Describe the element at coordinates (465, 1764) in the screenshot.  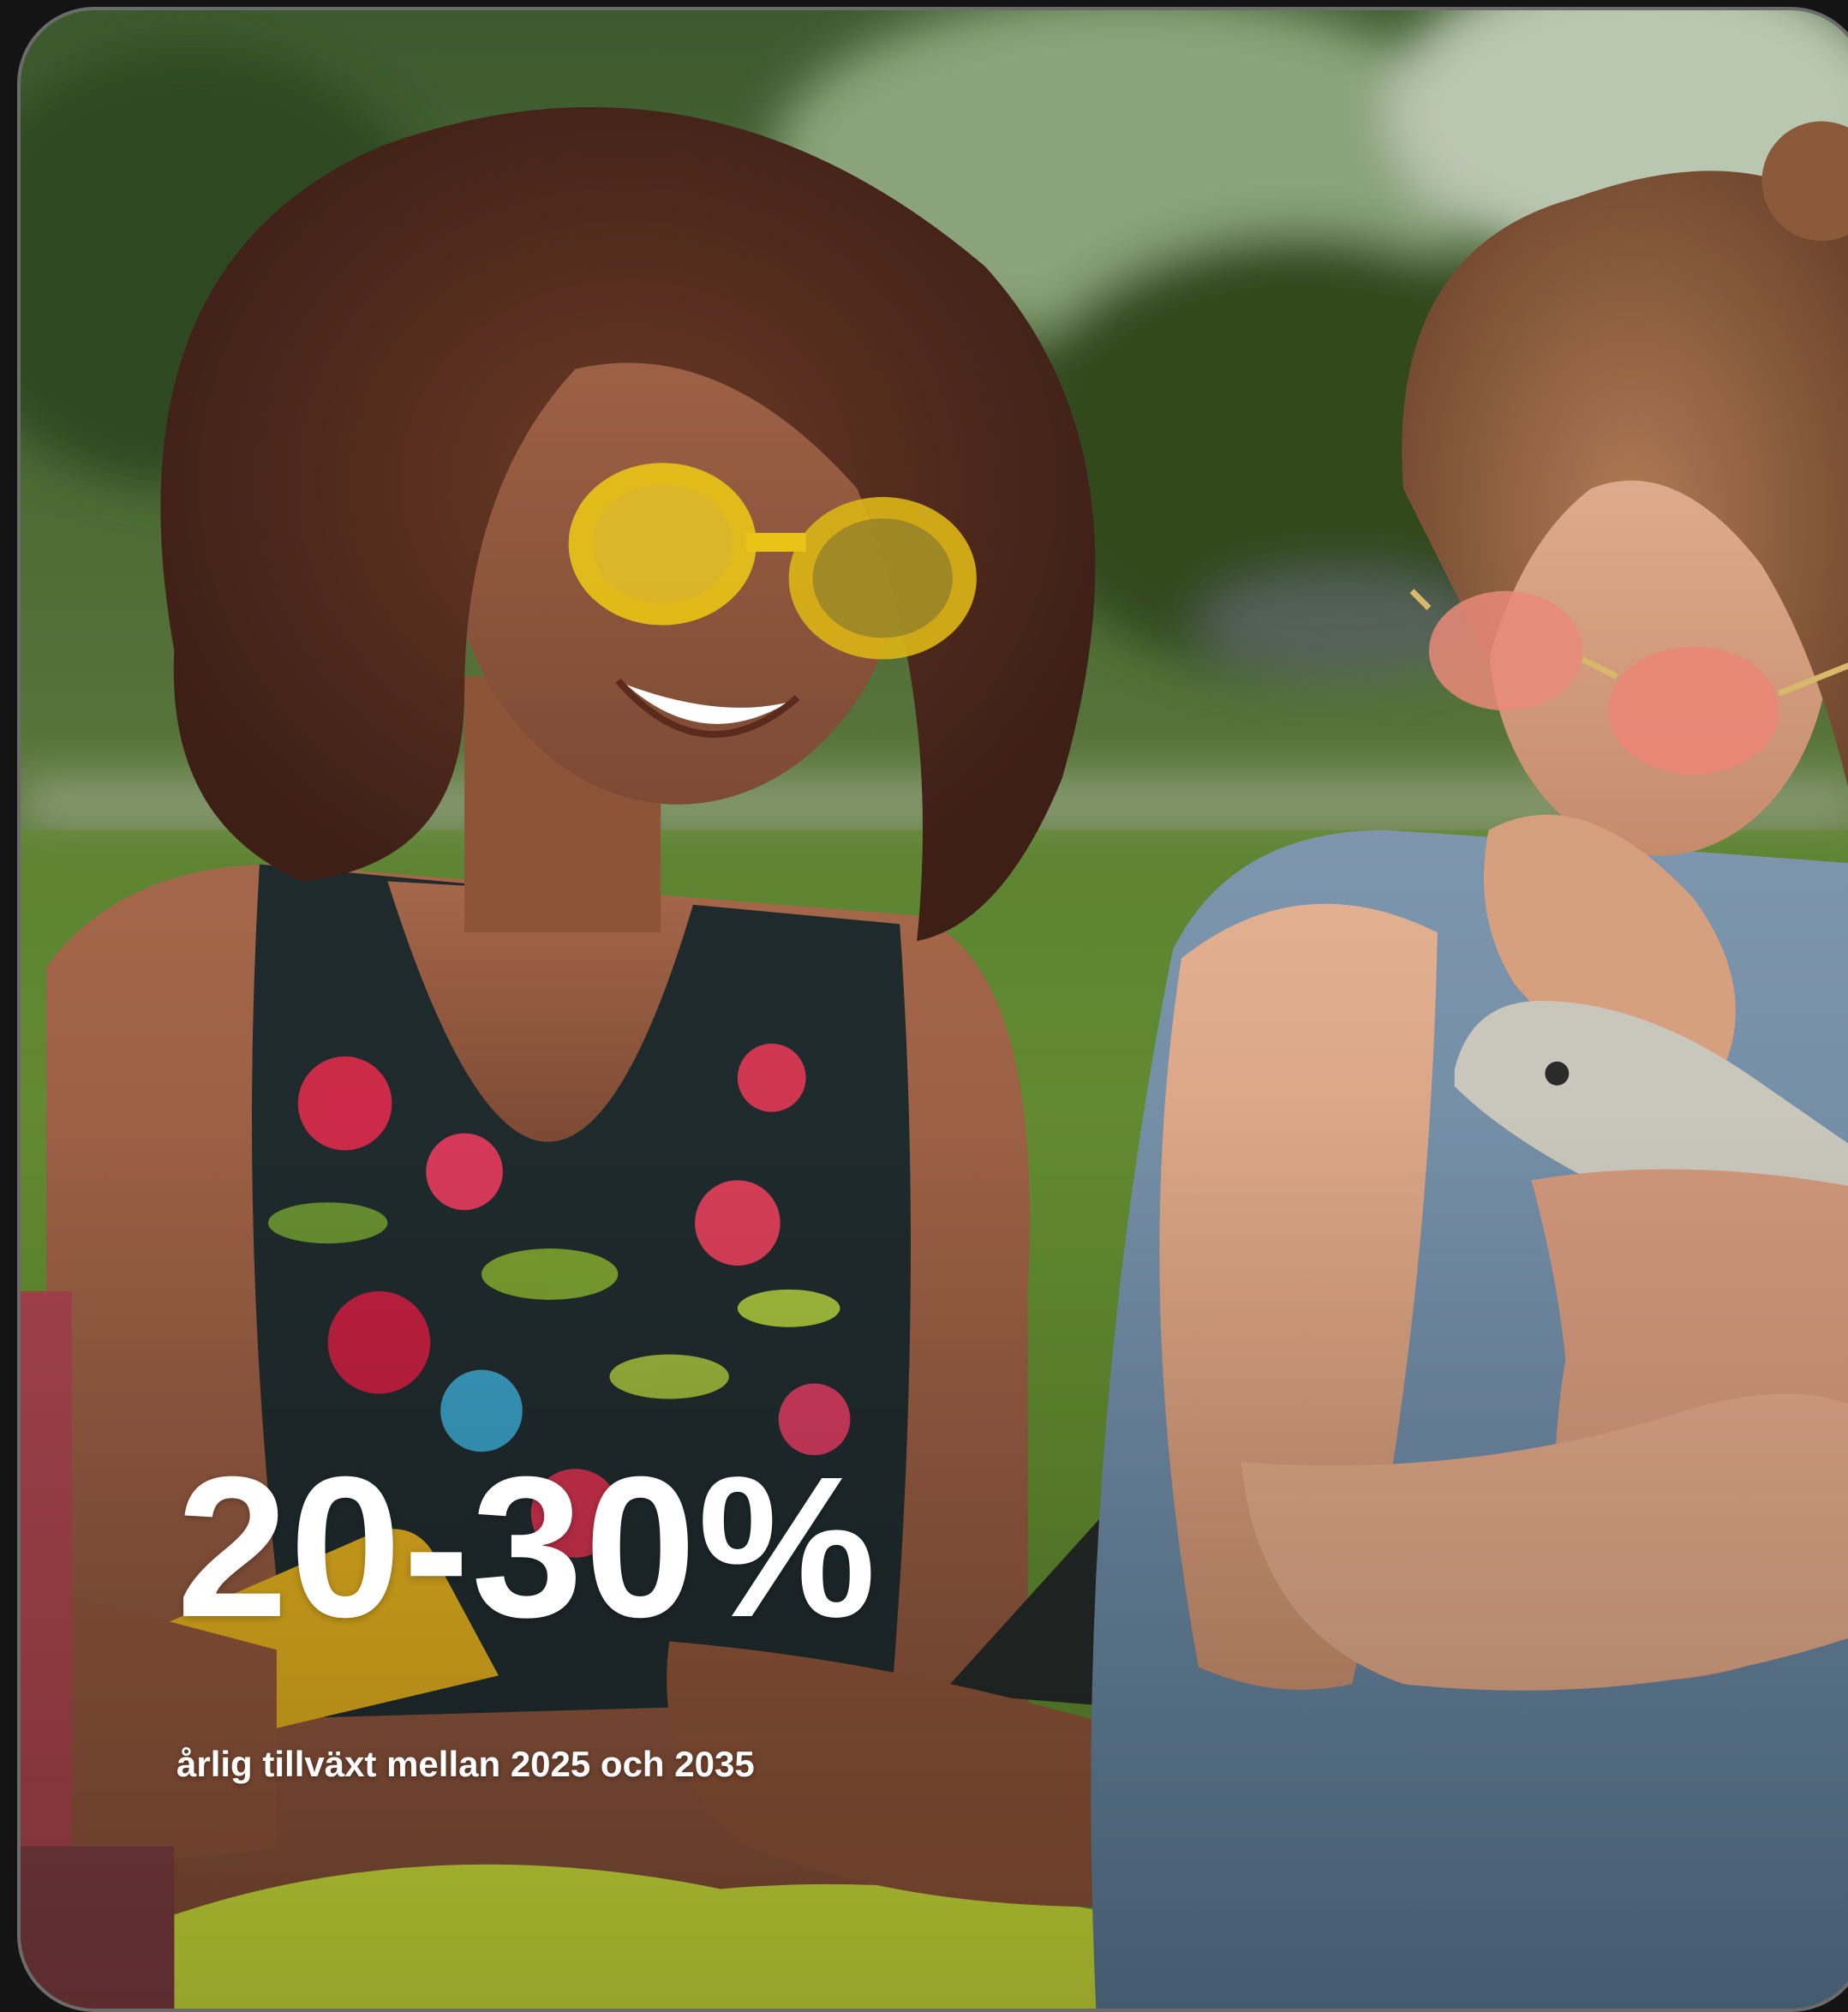
I see `stat-caption: årlig tillväxt mellan 2025 och 2035` at that location.